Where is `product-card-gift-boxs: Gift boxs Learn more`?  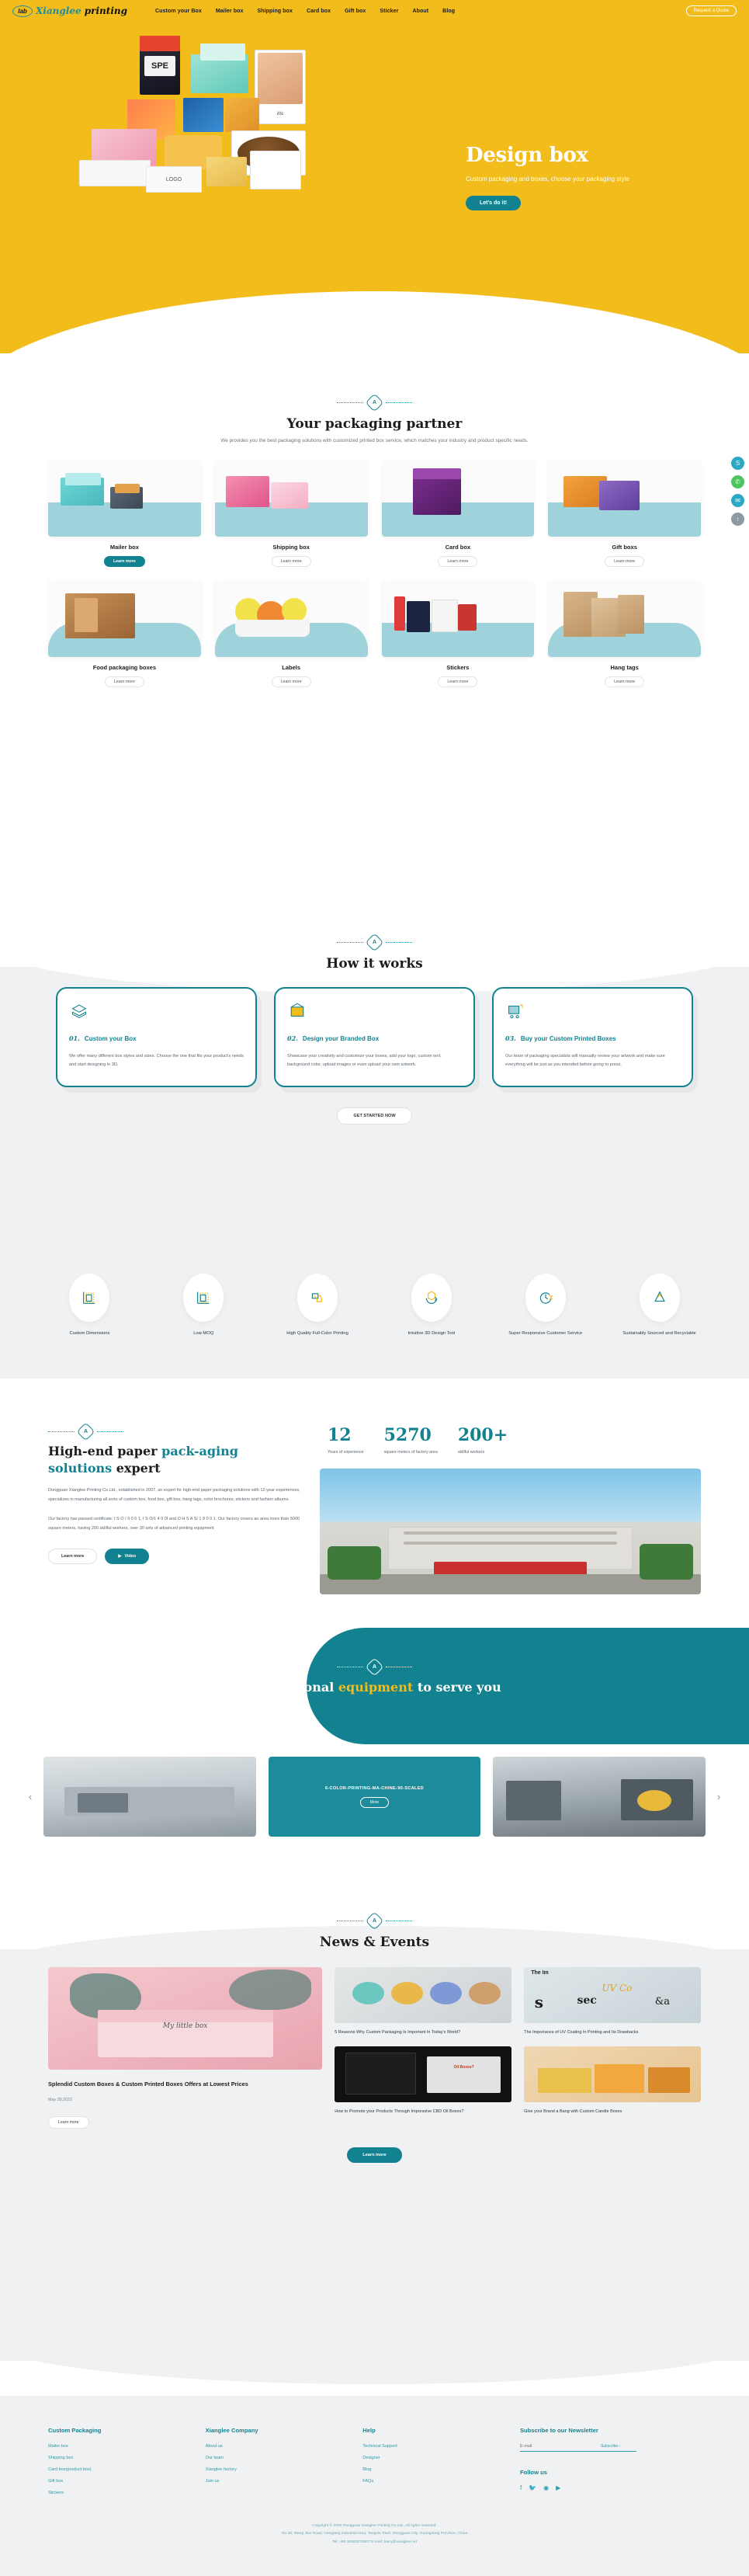 product-card-gift-boxs: Gift boxs Learn more is located at coordinates (624, 514).